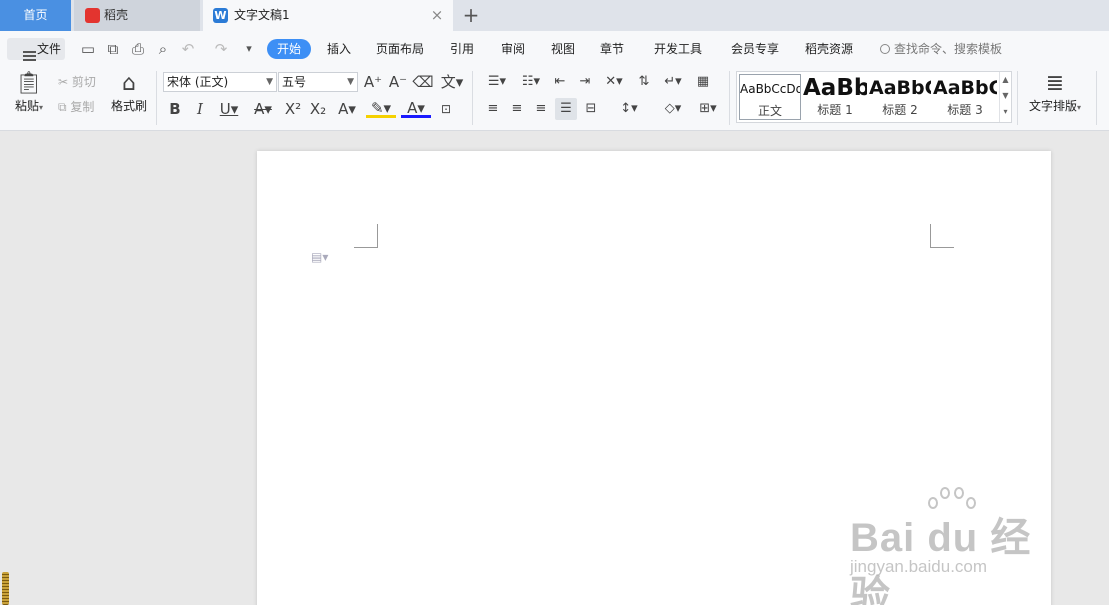  Describe the element at coordinates (614, 82) in the screenshot. I see `chinese-layout-icon: ✕▾` at that location.